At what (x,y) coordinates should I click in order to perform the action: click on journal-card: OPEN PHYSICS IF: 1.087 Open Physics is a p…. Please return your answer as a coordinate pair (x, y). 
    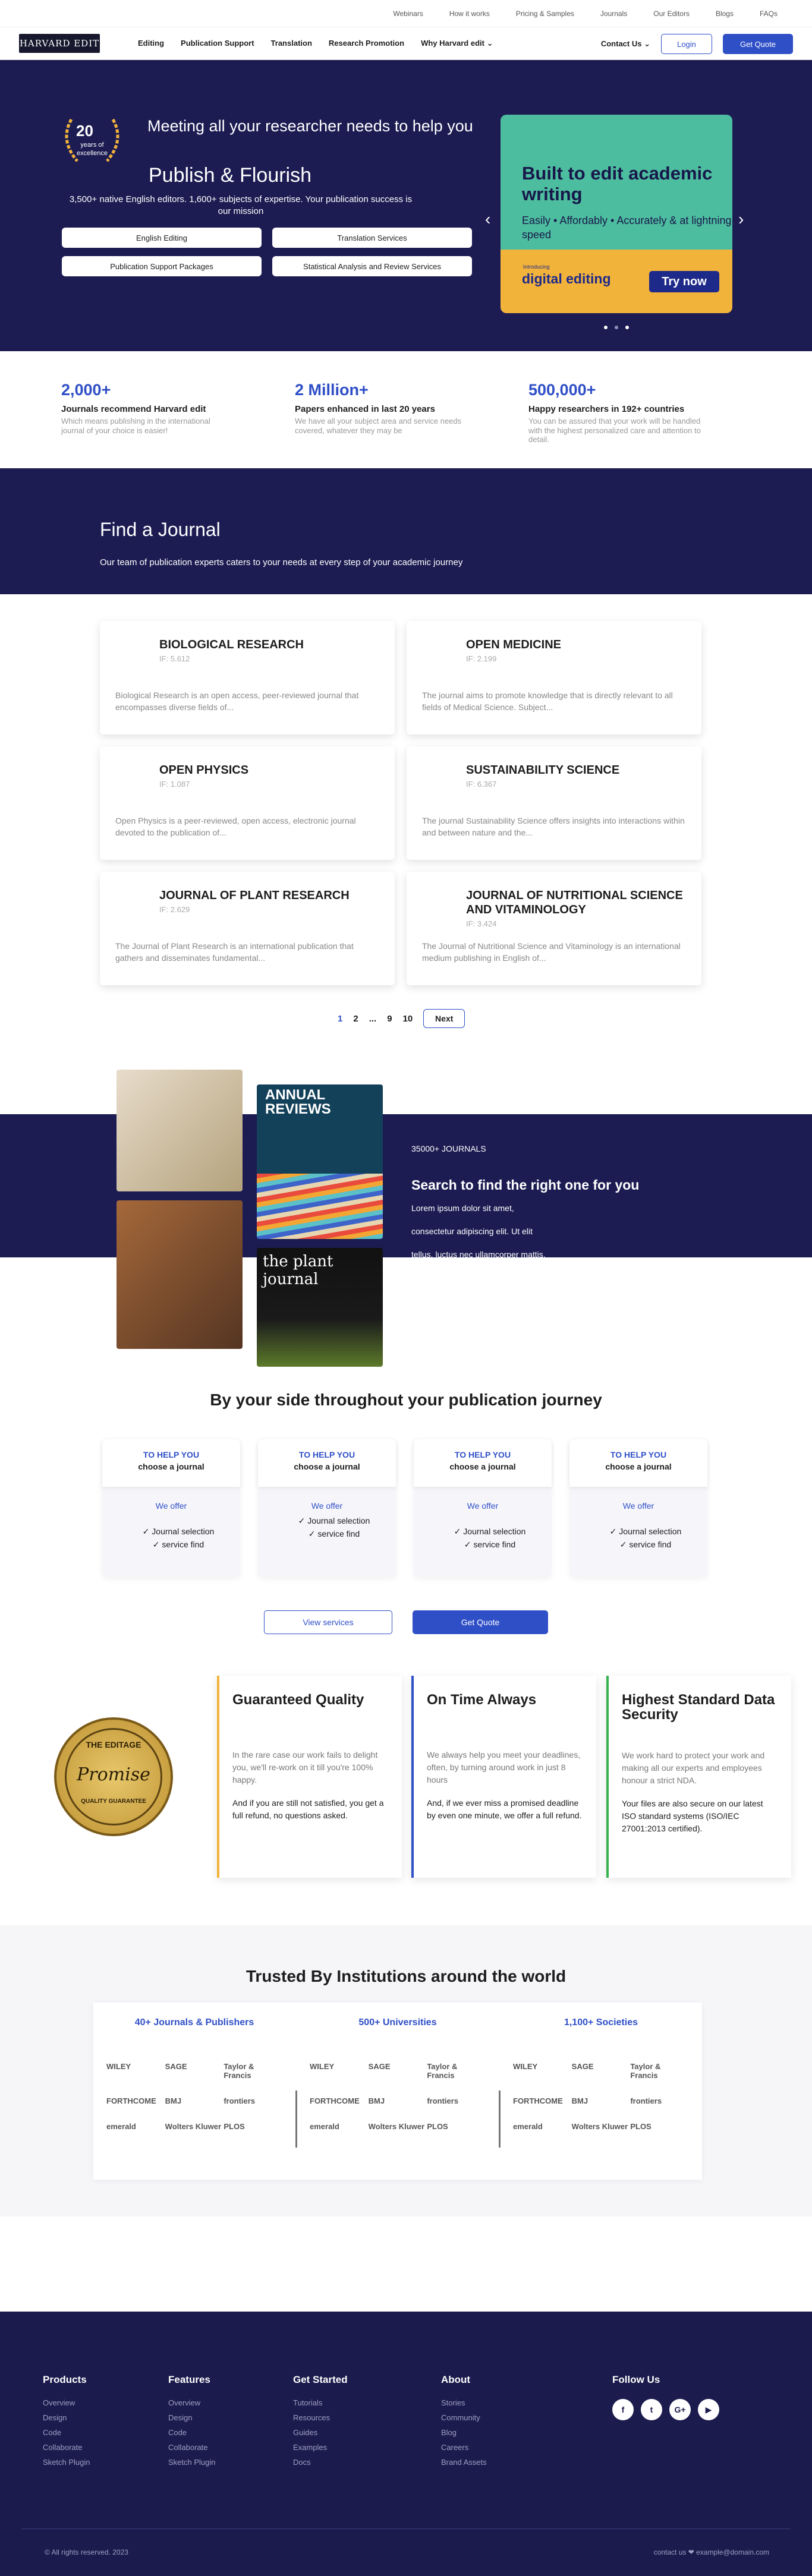
    Looking at the image, I should click on (247, 803).